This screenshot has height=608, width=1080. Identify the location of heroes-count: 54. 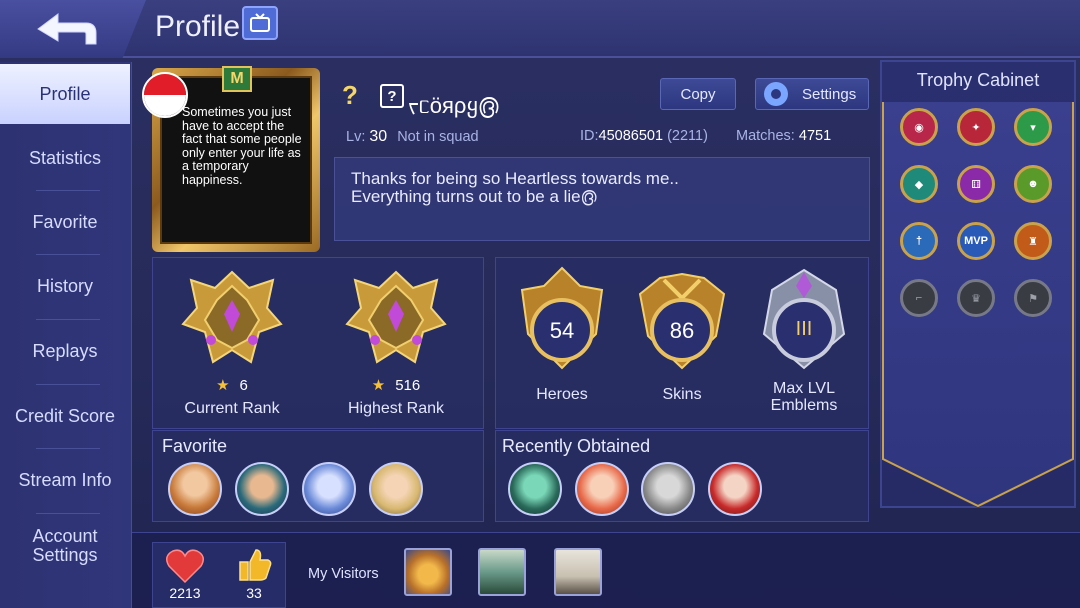
(562, 330).